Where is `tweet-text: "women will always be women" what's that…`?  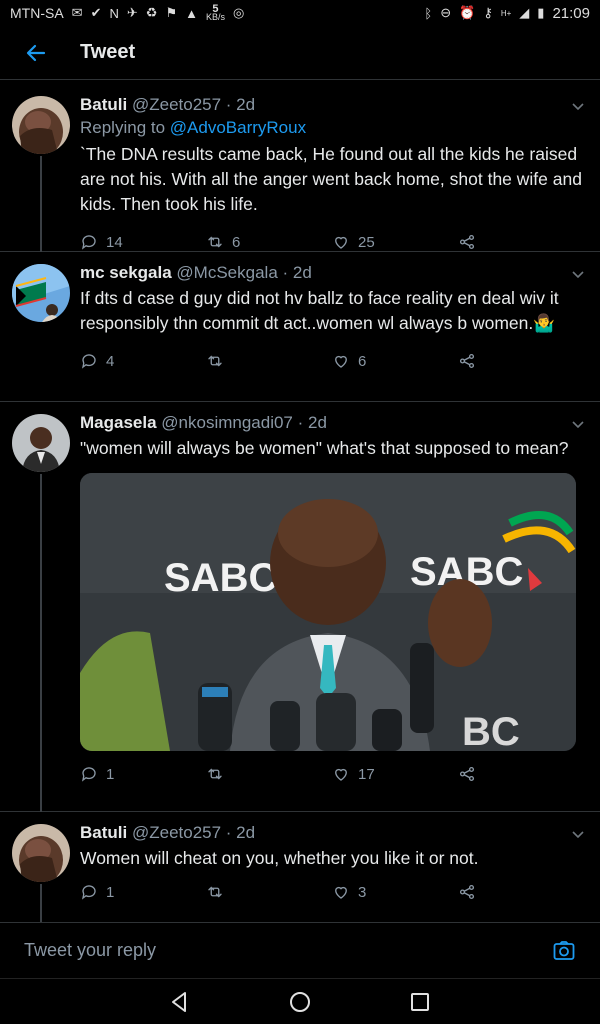
tweet-text: "women will always be women" what's that… is located at coordinates (324, 448).